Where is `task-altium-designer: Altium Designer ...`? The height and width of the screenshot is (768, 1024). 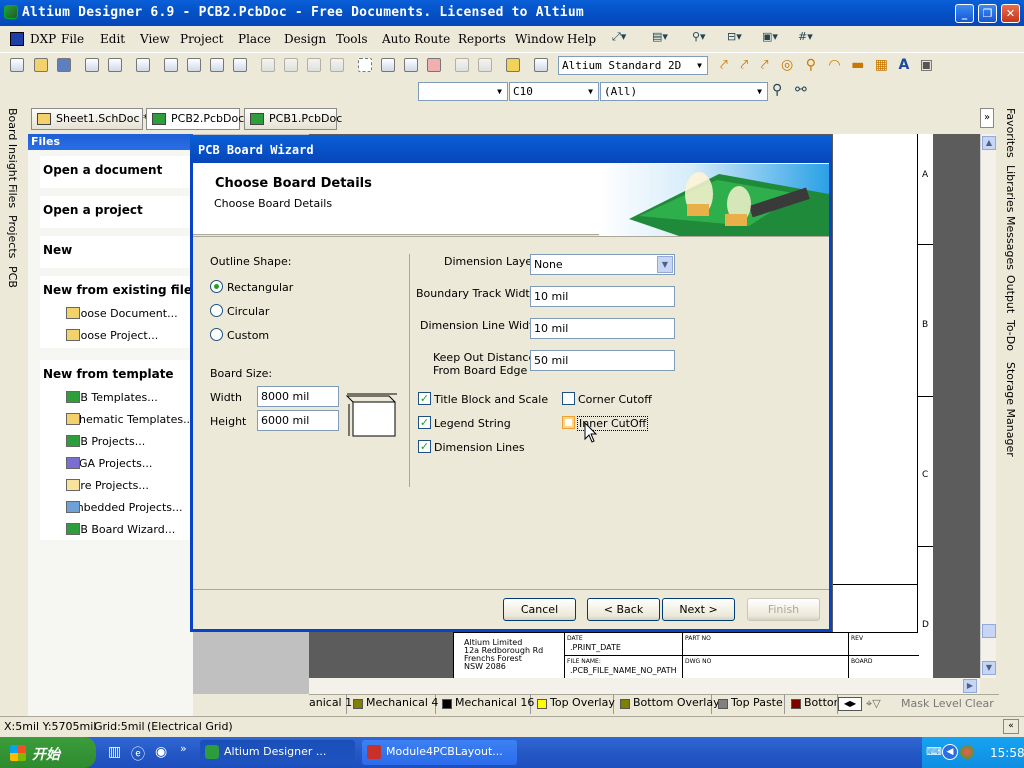 task-altium-designer: Altium Designer ... is located at coordinates (277, 752).